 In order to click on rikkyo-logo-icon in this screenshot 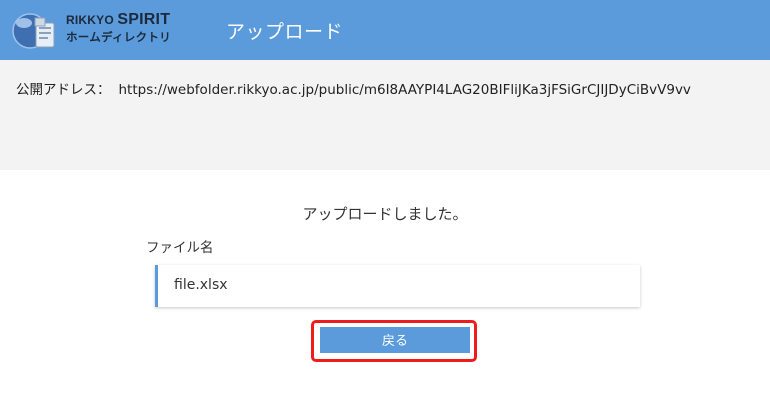, I will do `click(33, 31)`.